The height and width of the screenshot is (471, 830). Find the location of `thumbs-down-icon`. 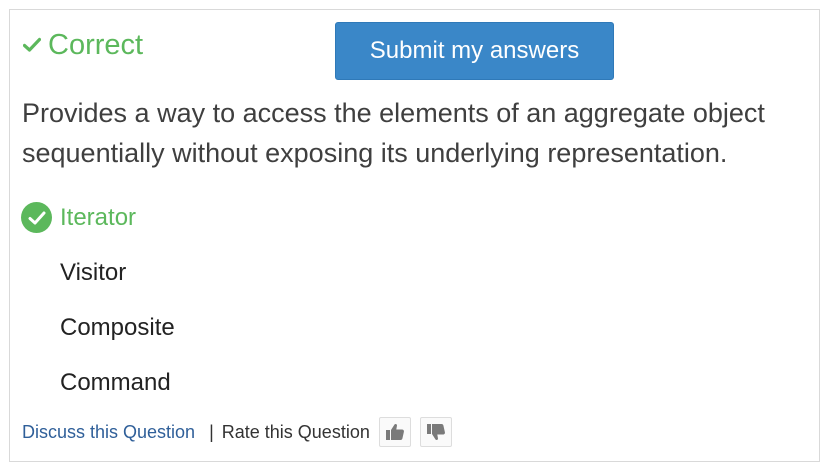

thumbs-down-icon is located at coordinates (435, 432).